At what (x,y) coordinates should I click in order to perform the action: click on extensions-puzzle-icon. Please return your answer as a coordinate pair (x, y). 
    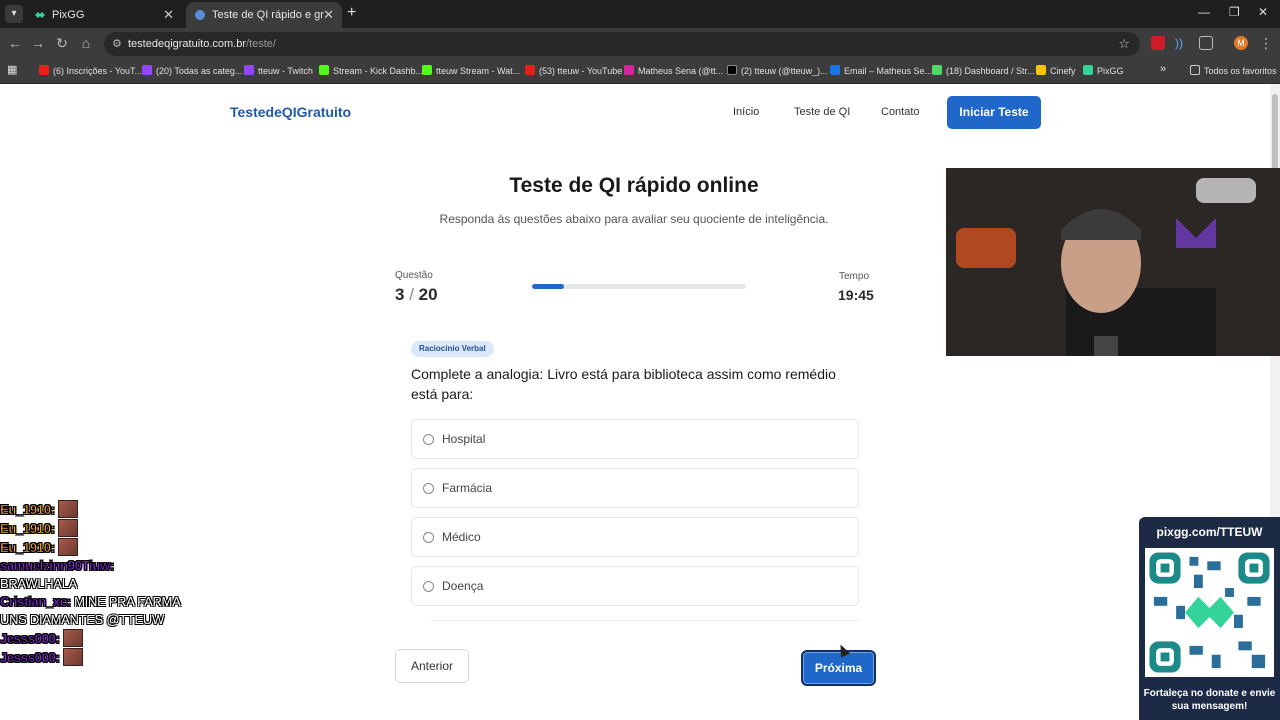
    Looking at the image, I should click on (1206, 43).